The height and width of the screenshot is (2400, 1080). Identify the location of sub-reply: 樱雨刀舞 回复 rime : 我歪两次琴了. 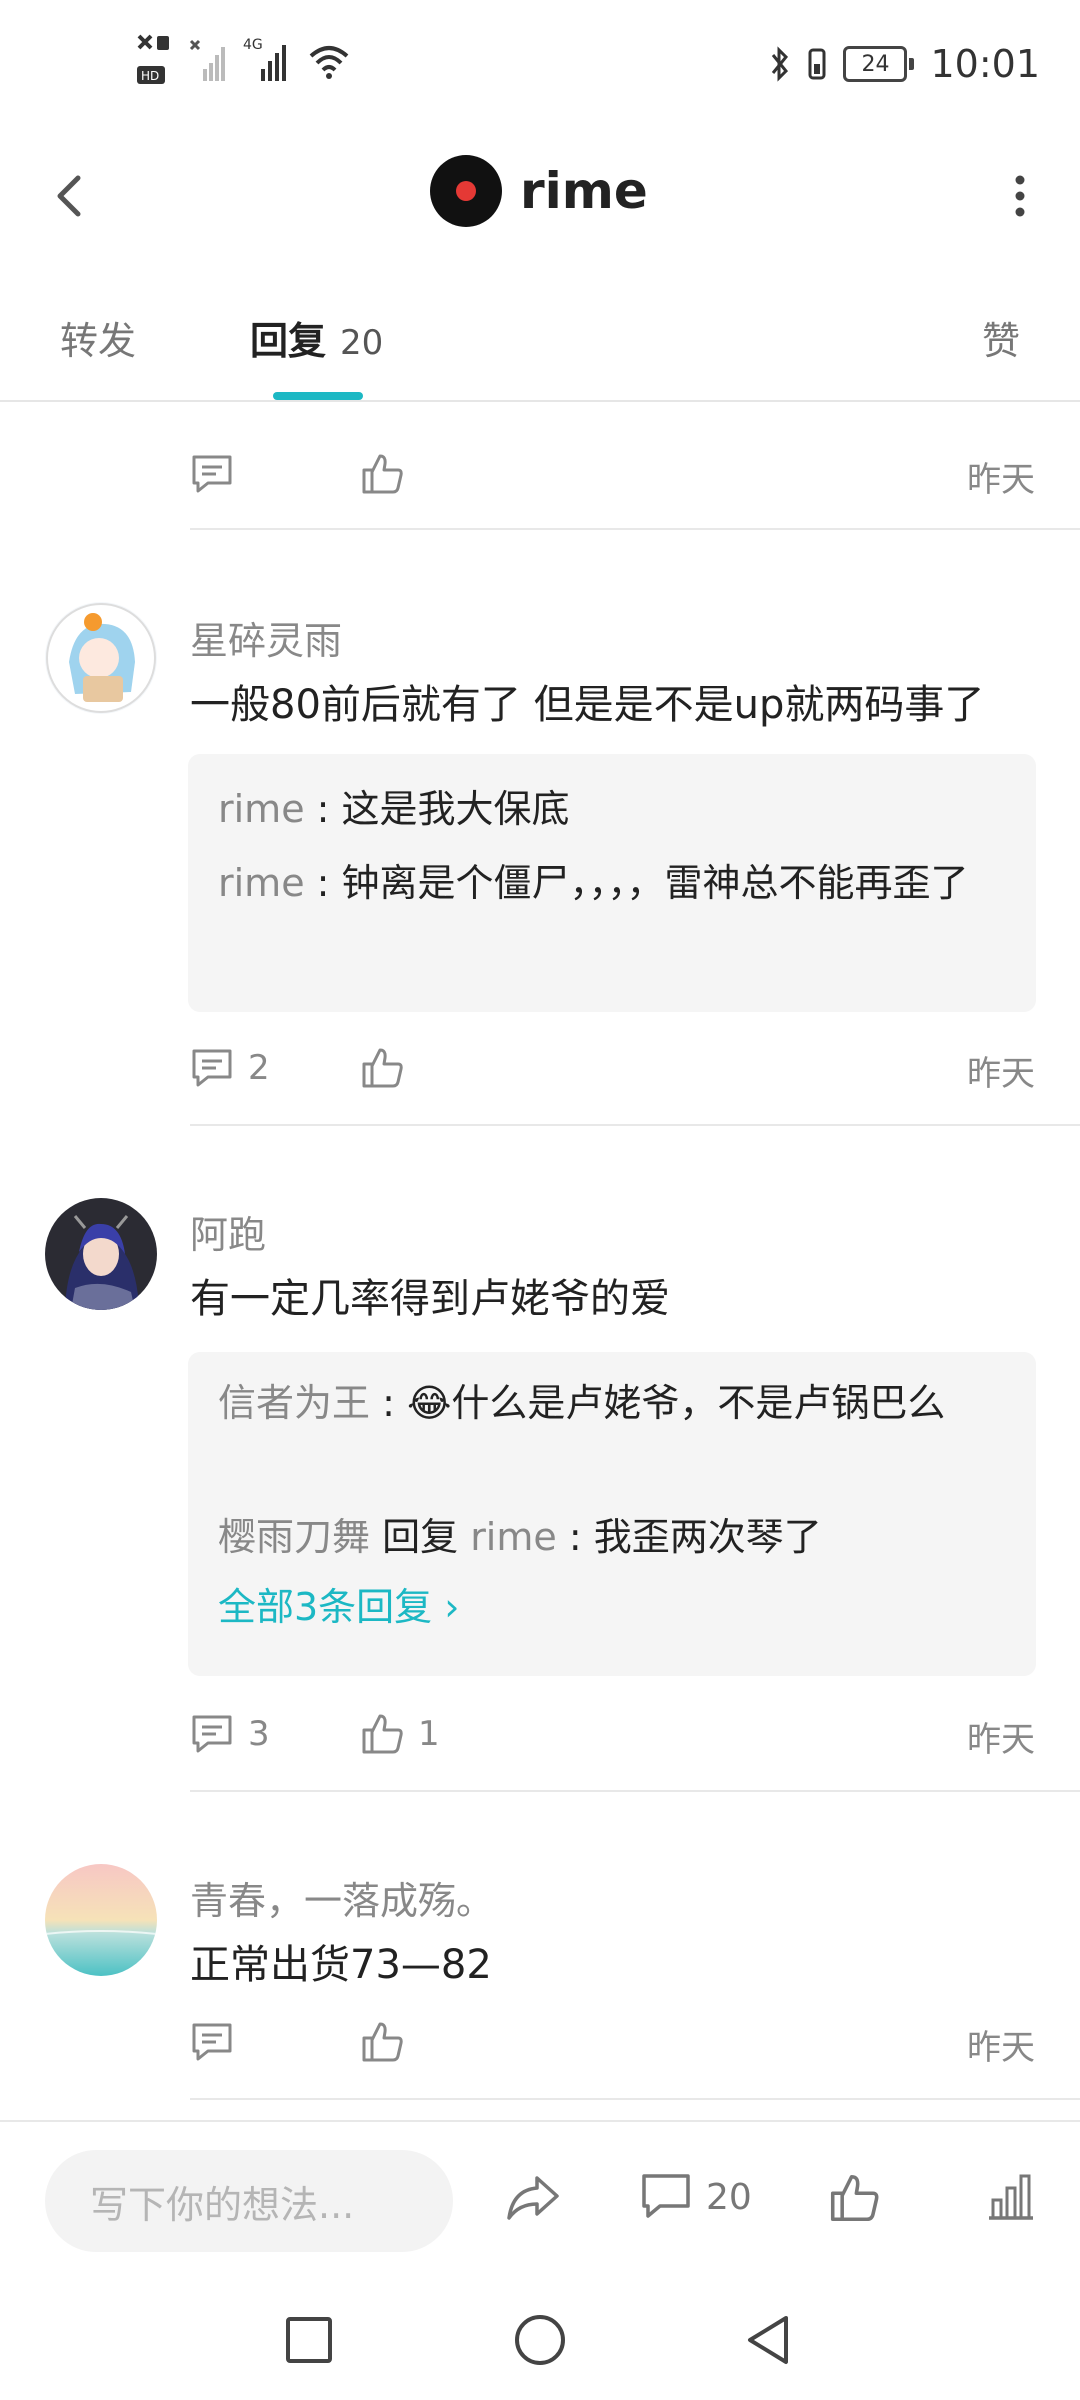
(613, 1537).